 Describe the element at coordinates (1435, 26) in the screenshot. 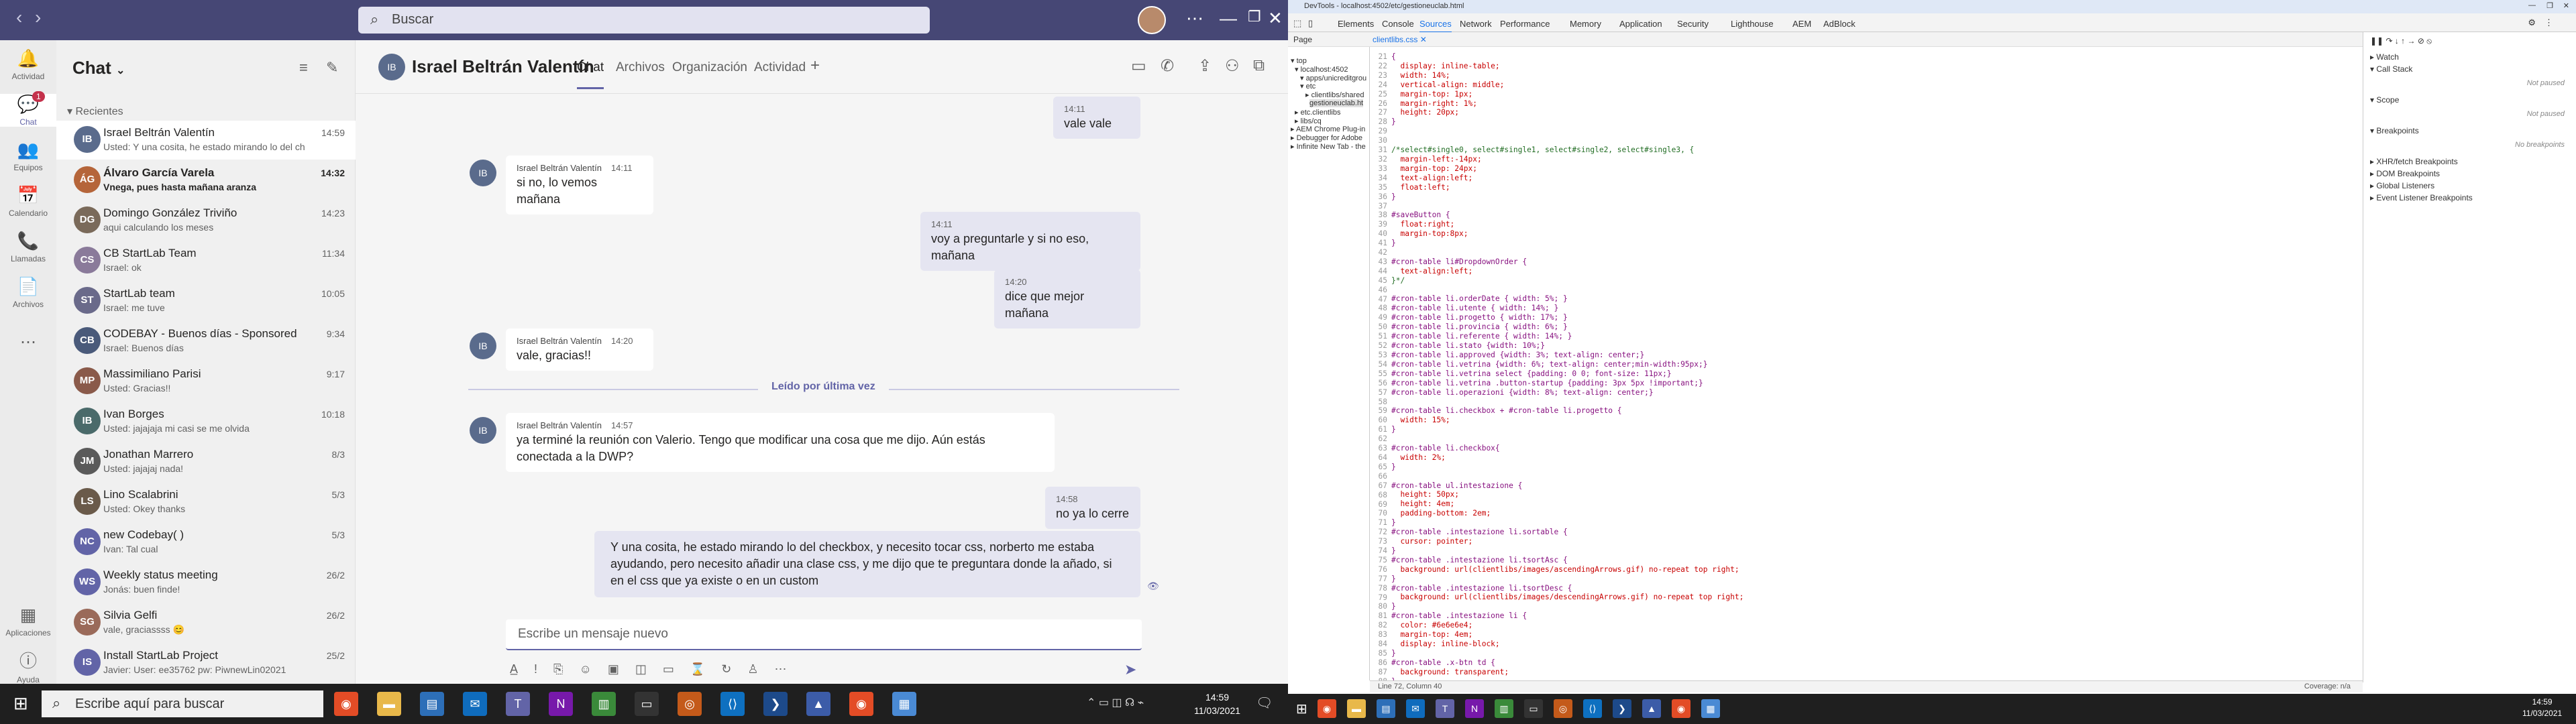

I see `tab-sources: Sources` at that location.